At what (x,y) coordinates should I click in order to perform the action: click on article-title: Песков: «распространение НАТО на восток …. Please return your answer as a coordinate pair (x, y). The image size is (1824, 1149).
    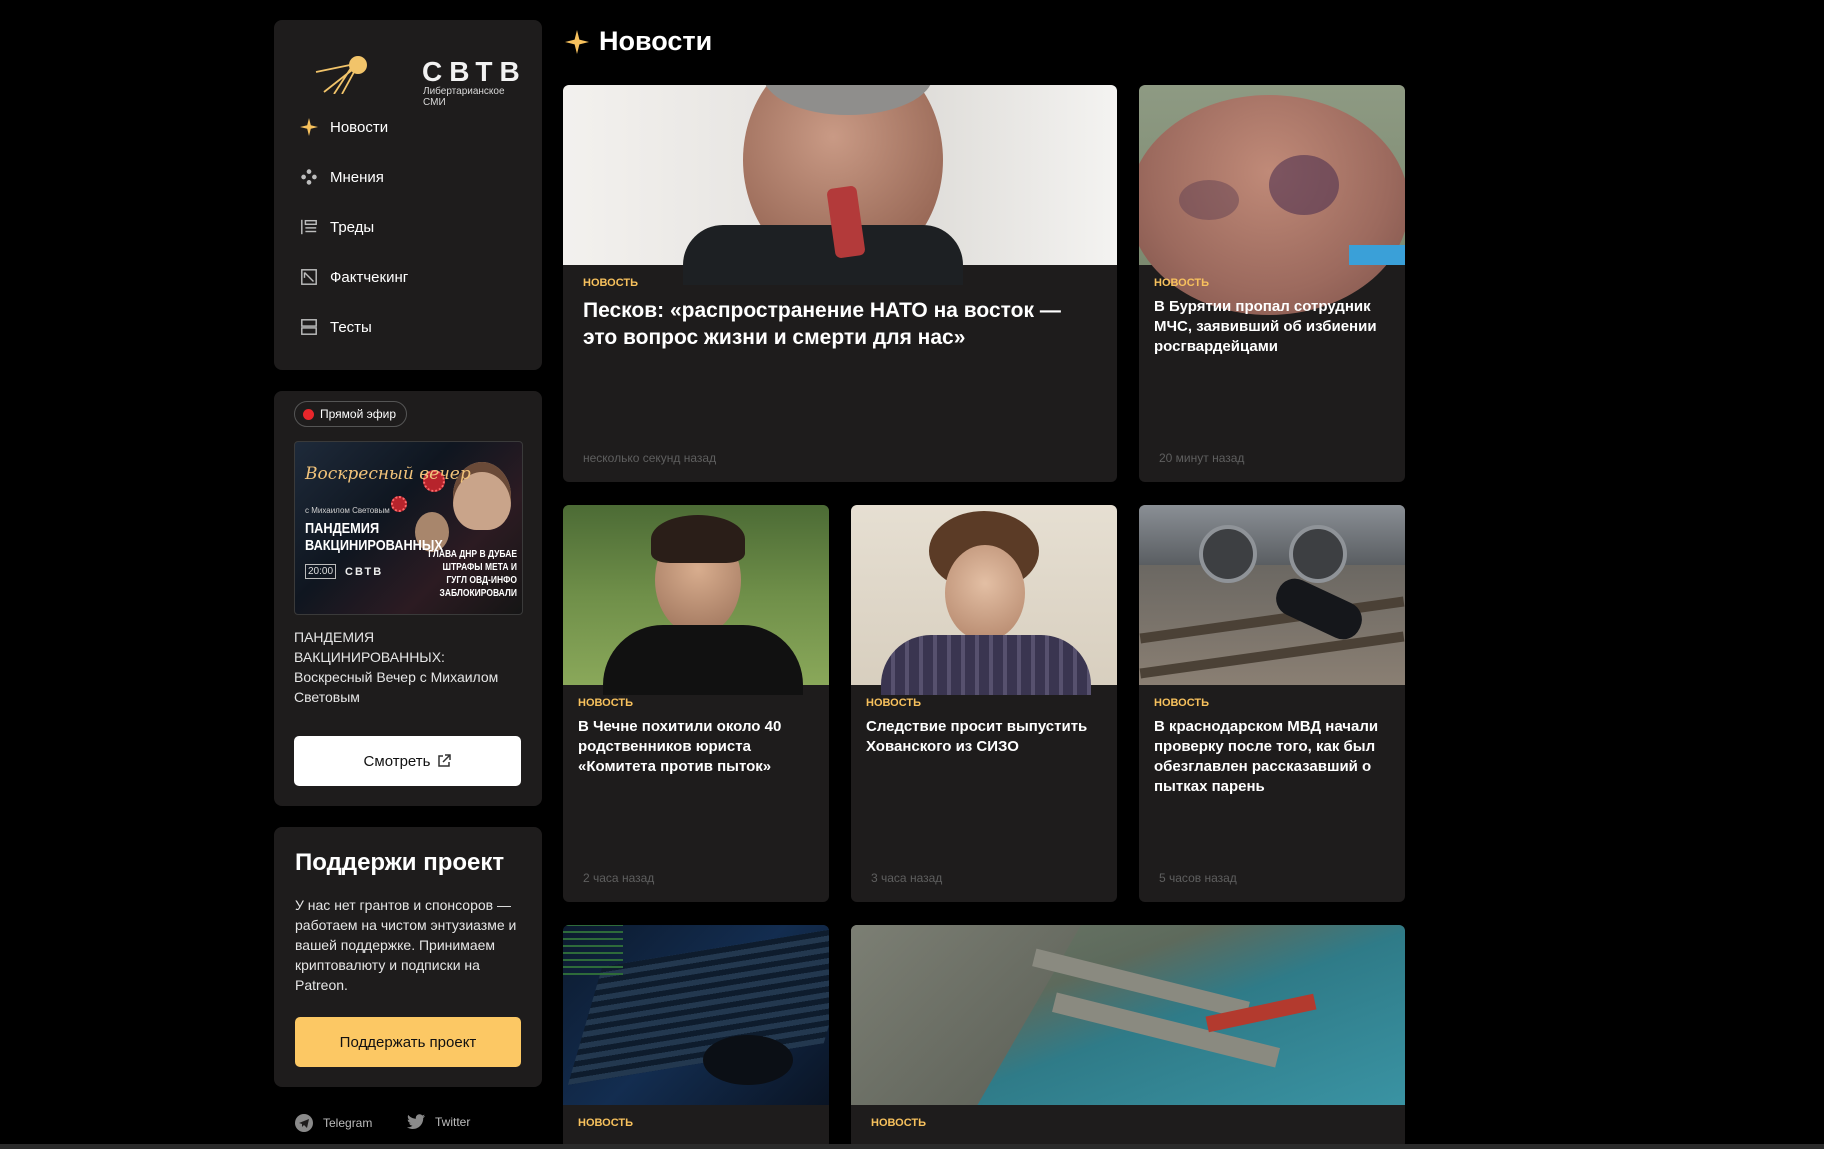
    Looking at the image, I should click on (838, 324).